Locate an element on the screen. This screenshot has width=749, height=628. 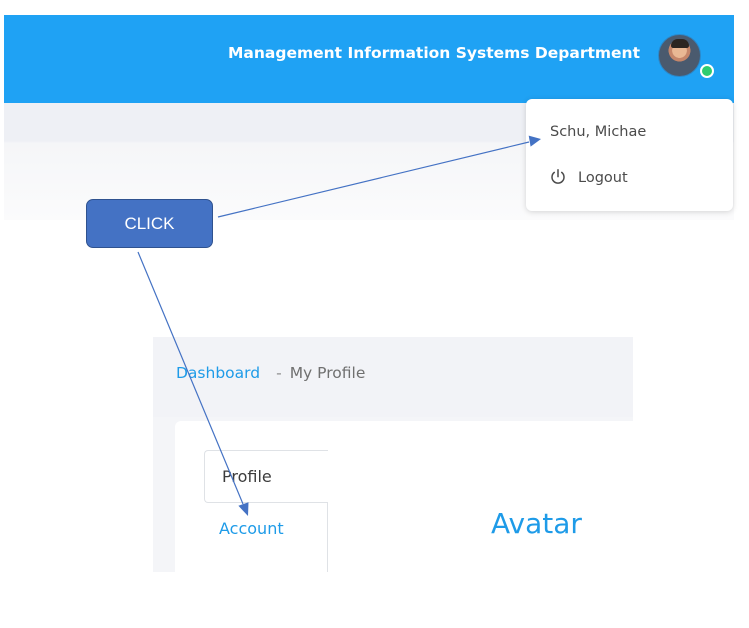
logout-label: Logout is located at coordinates (603, 178).